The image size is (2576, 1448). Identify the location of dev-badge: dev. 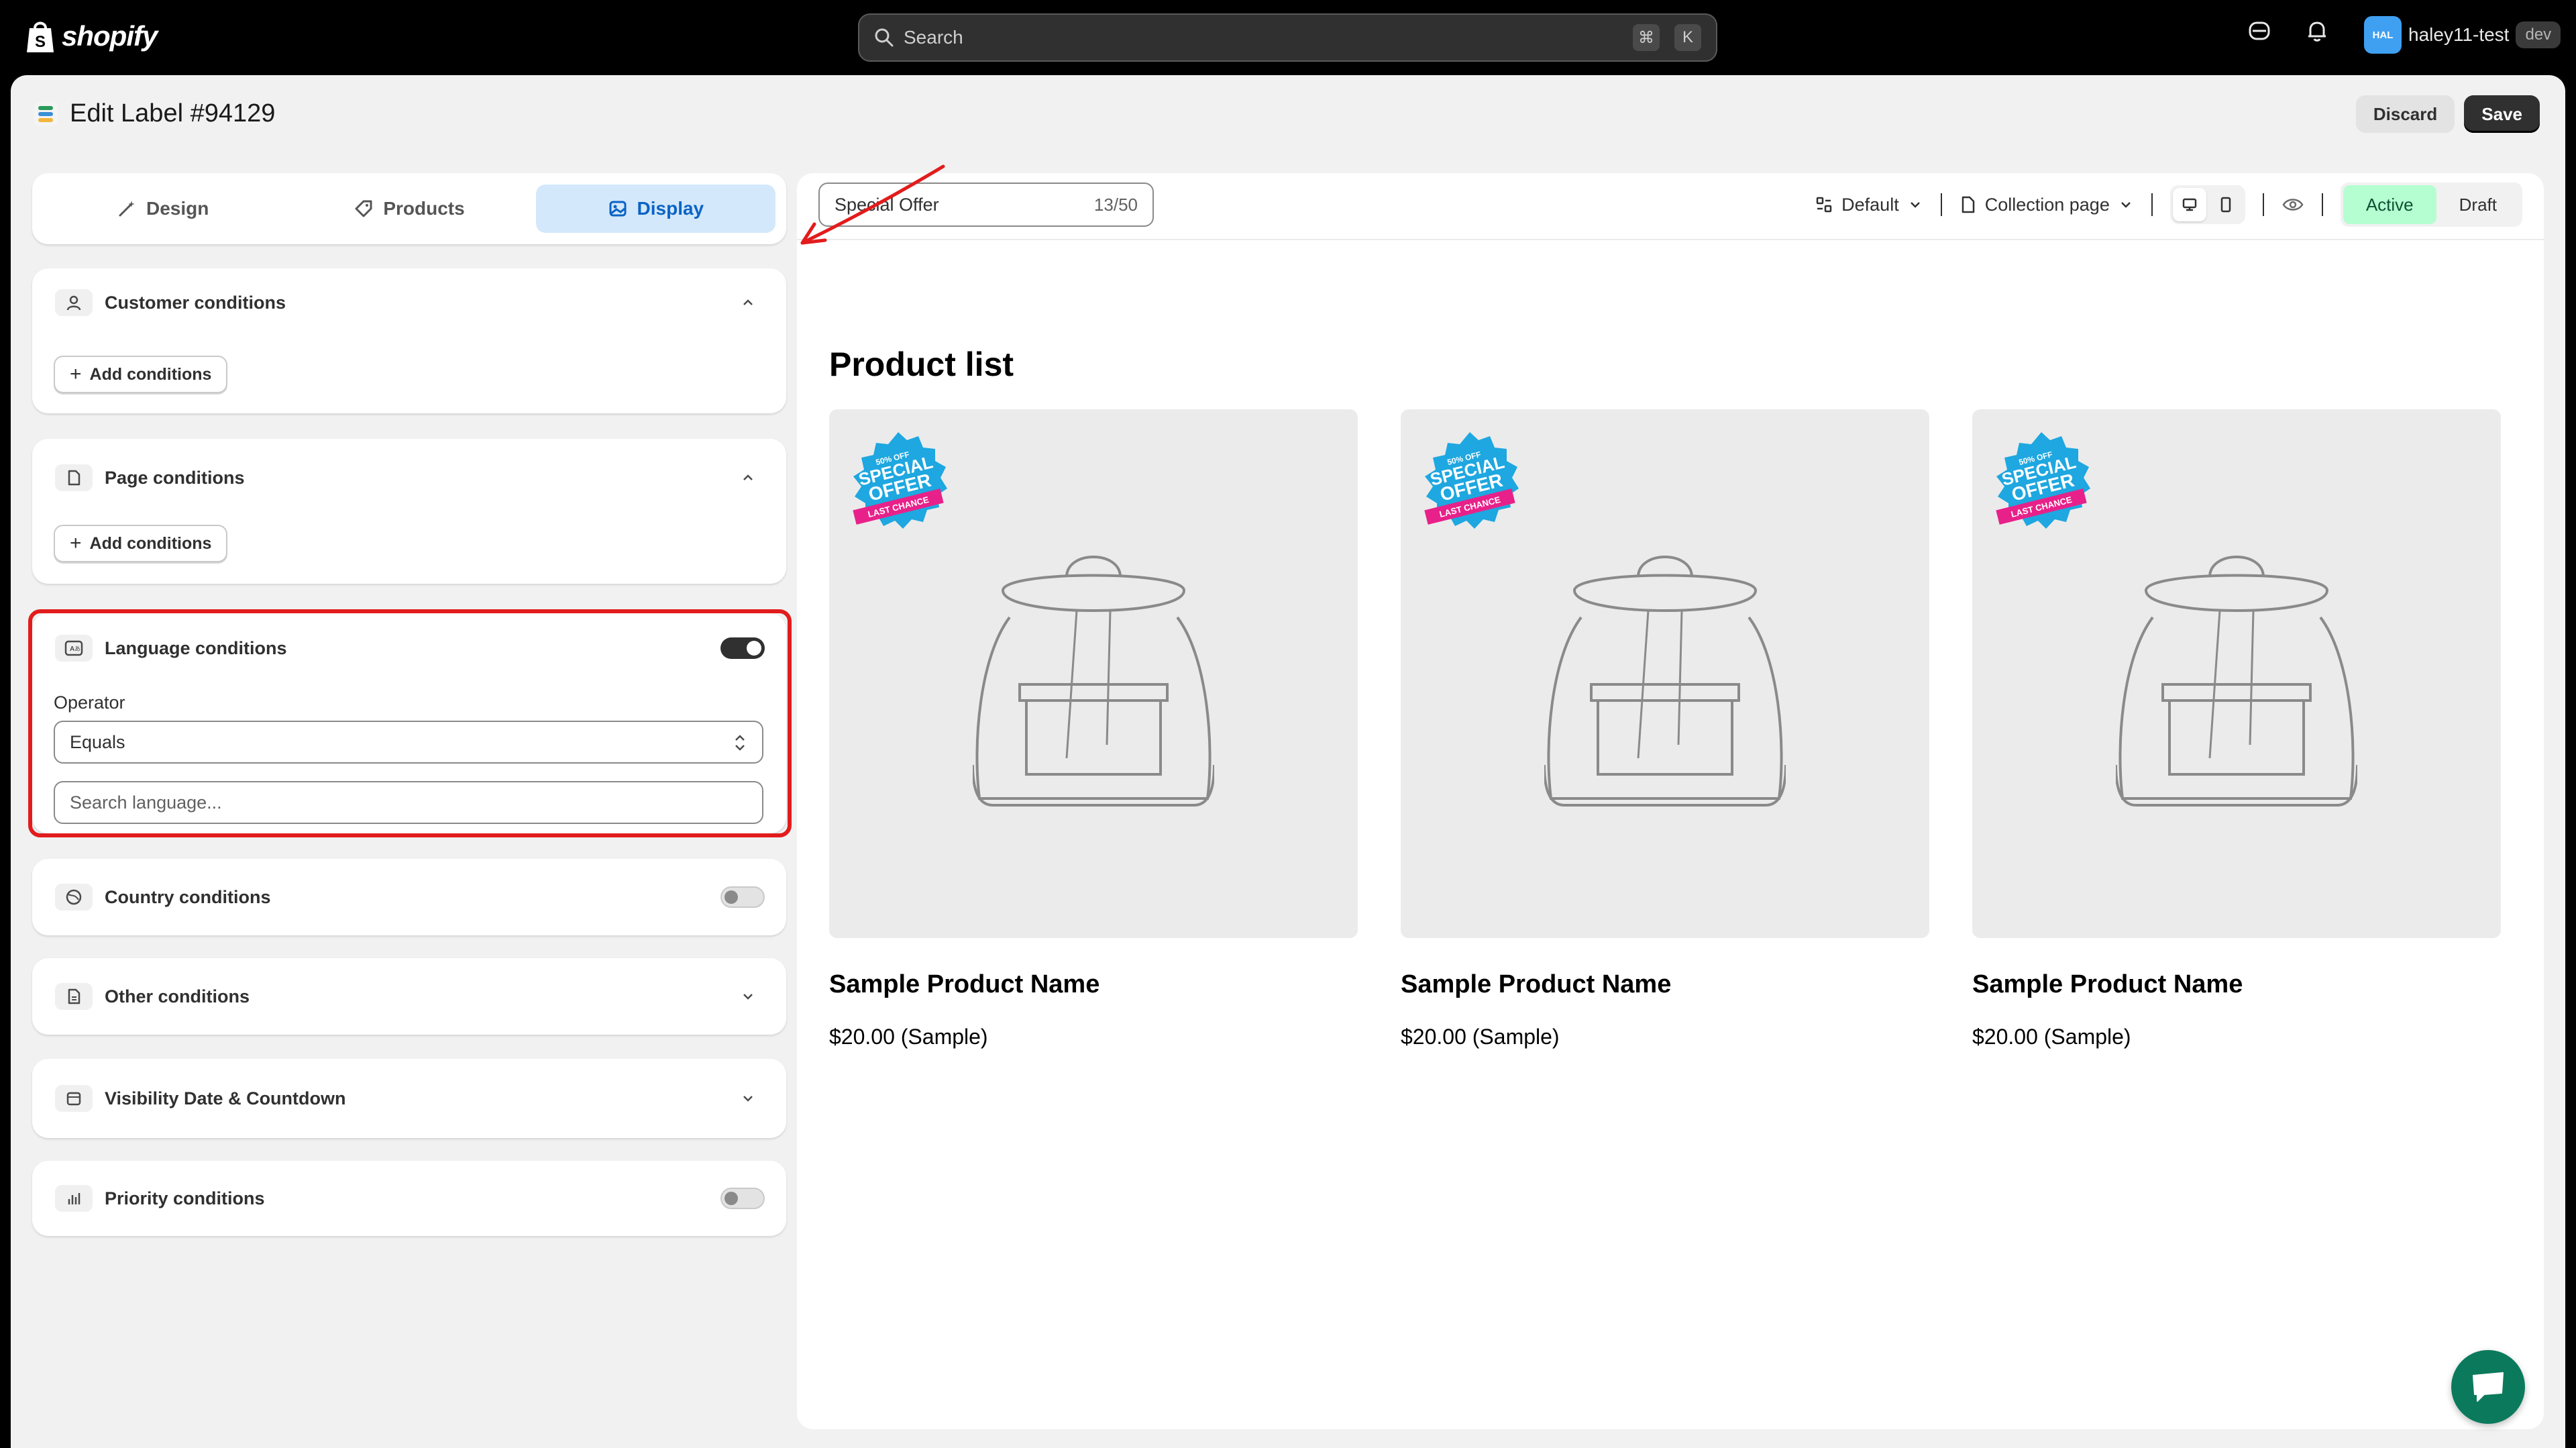
(2538, 34).